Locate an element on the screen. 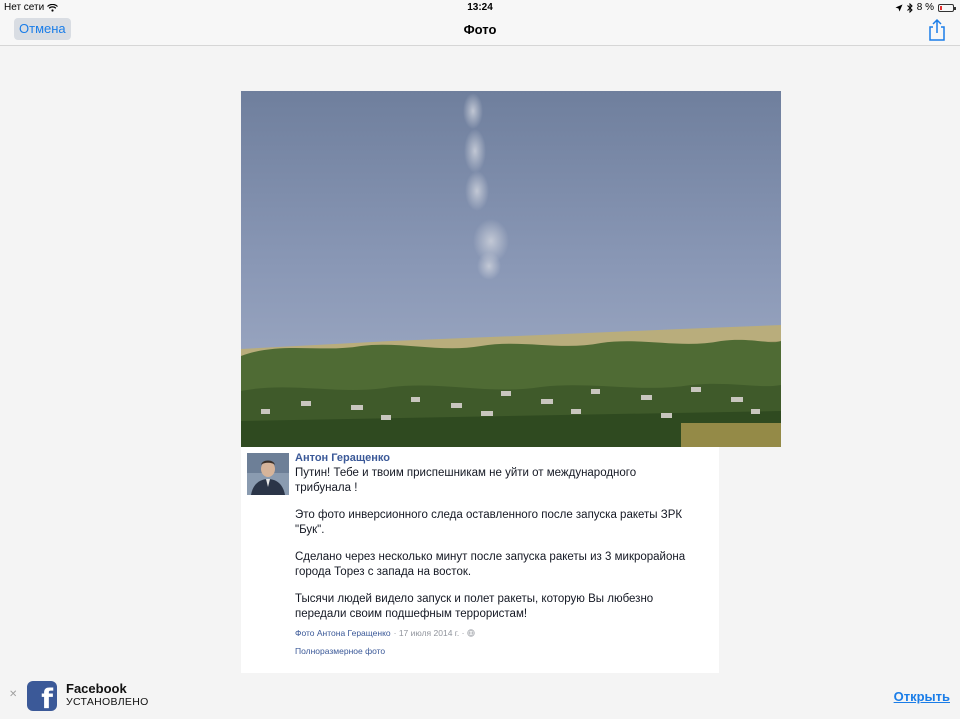  banner-app-name: Facebook is located at coordinates (96, 688).